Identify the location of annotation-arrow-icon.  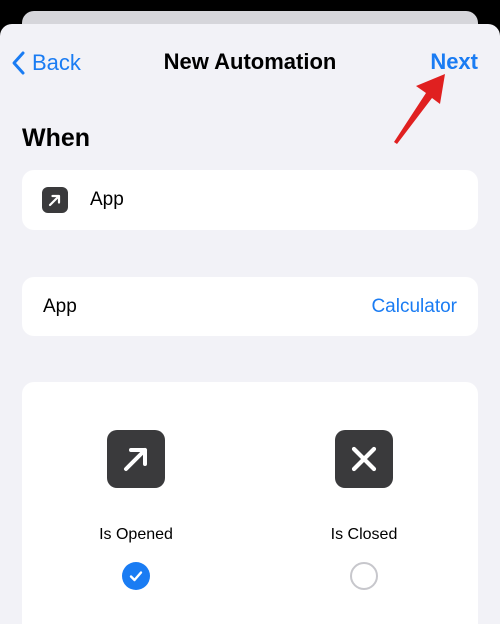
(419, 109).